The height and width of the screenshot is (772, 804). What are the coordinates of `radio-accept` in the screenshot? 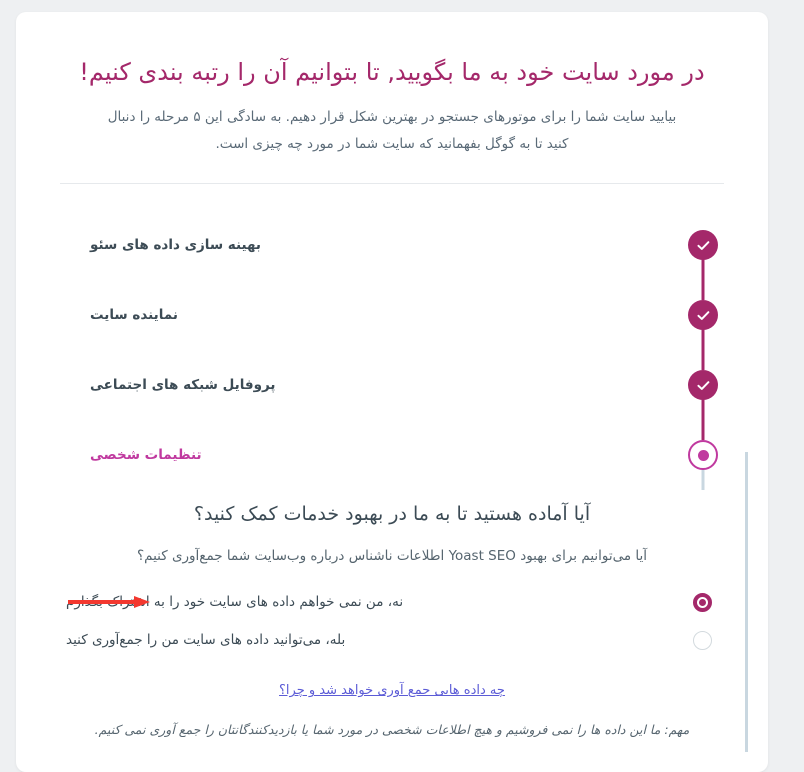 It's located at (702, 640).